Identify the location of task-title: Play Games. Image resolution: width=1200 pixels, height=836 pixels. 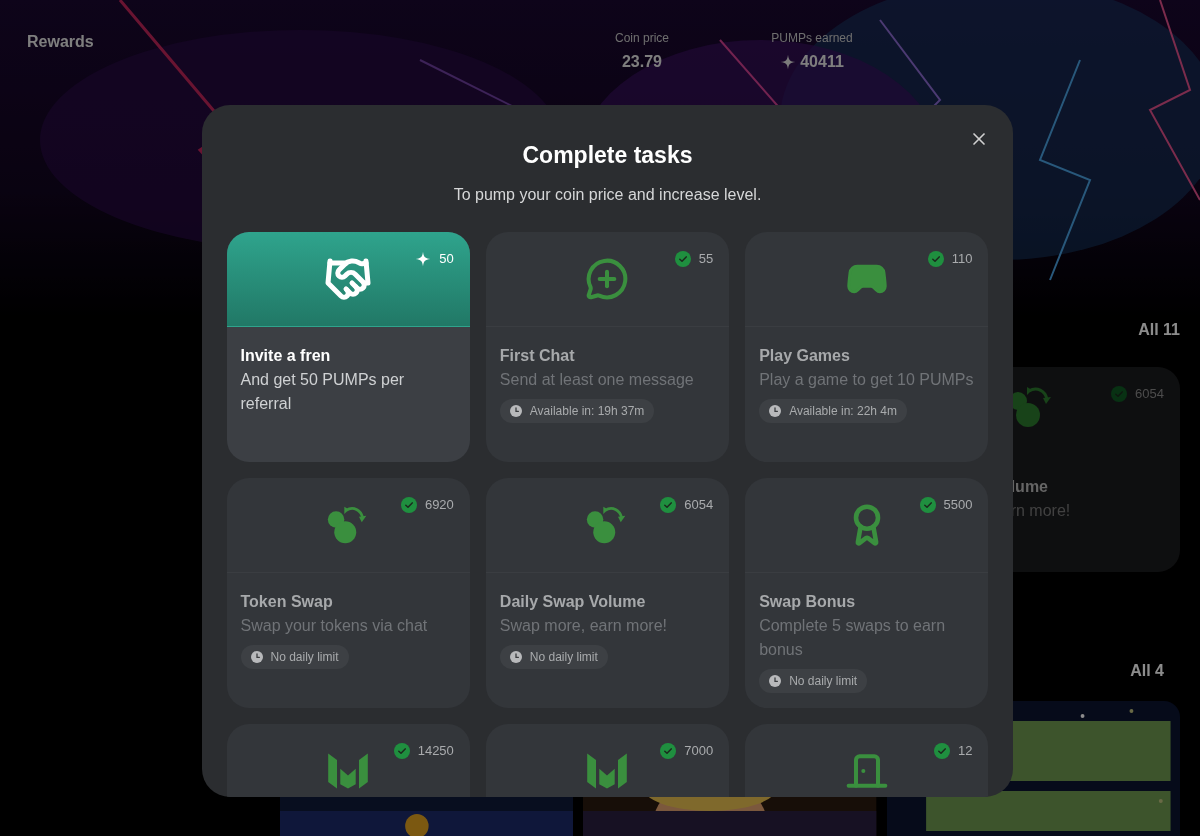
(804, 356).